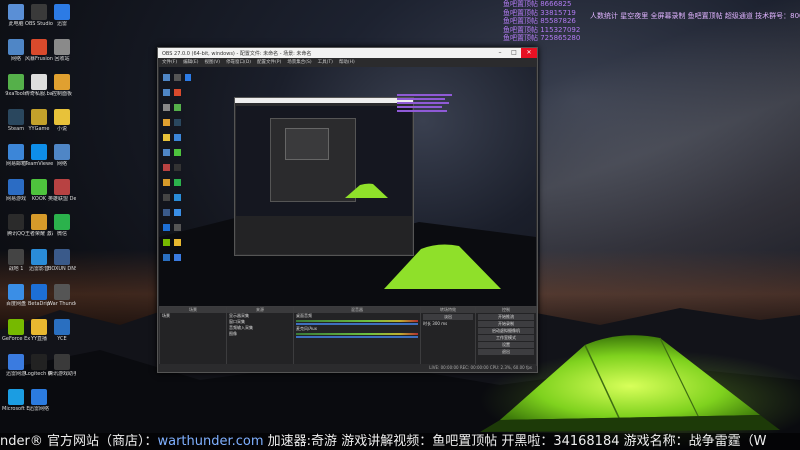 This screenshot has height=450, width=800. What do you see at coordinates (210, 441) in the screenshot?
I see `ticker-site: warthunder.com` at bounding box center [210, 441].